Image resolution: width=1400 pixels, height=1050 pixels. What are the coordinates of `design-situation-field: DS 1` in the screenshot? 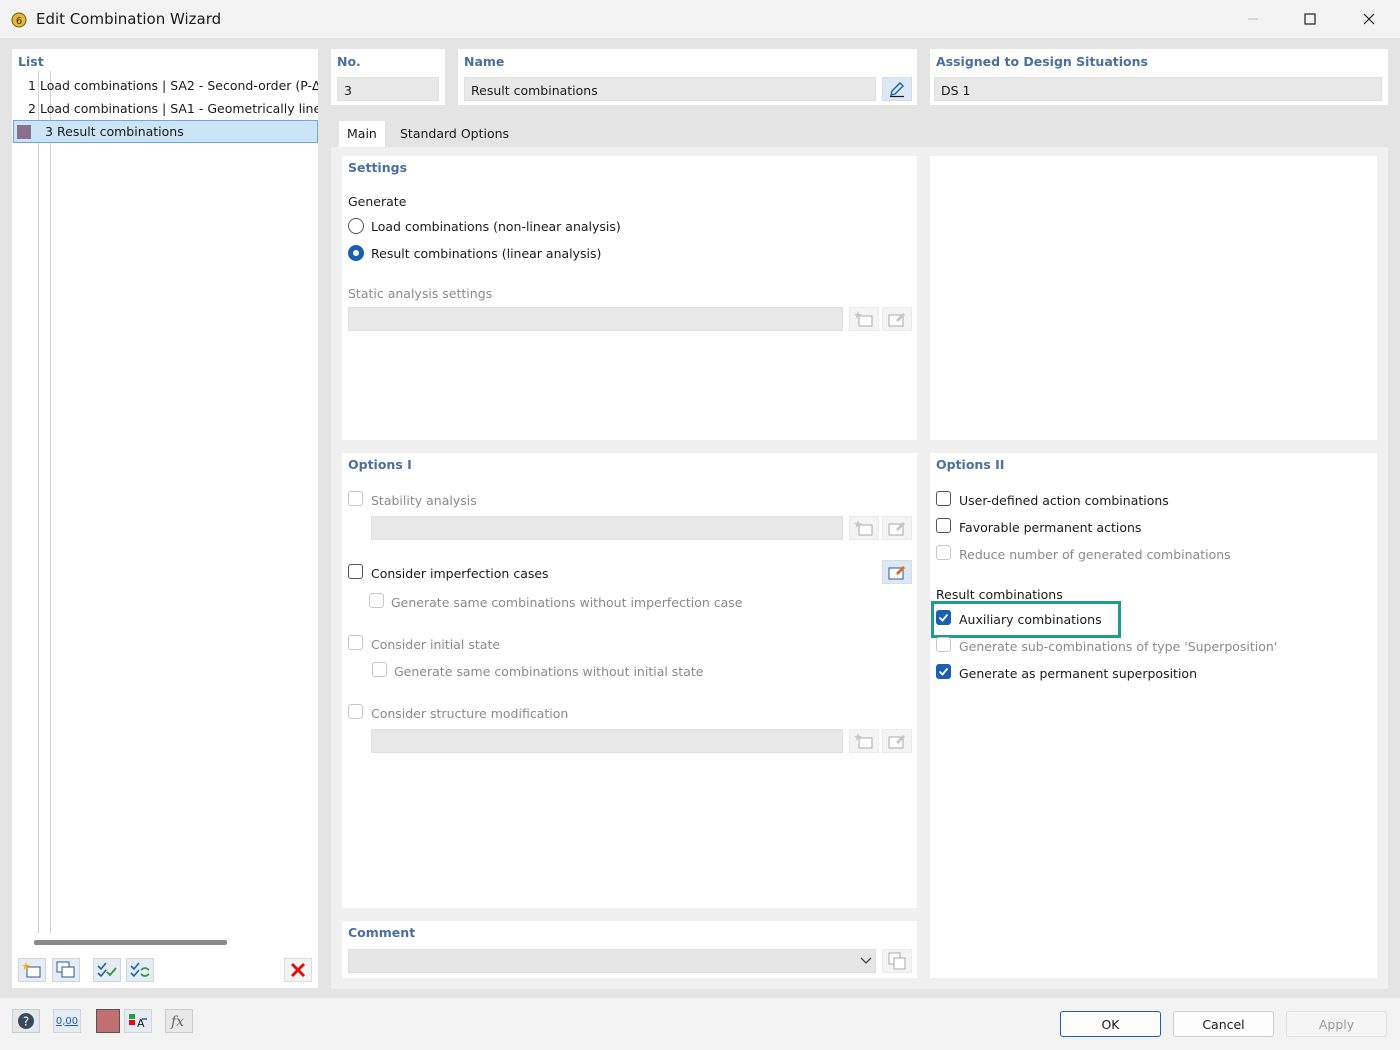 It's located at (1158, 89).